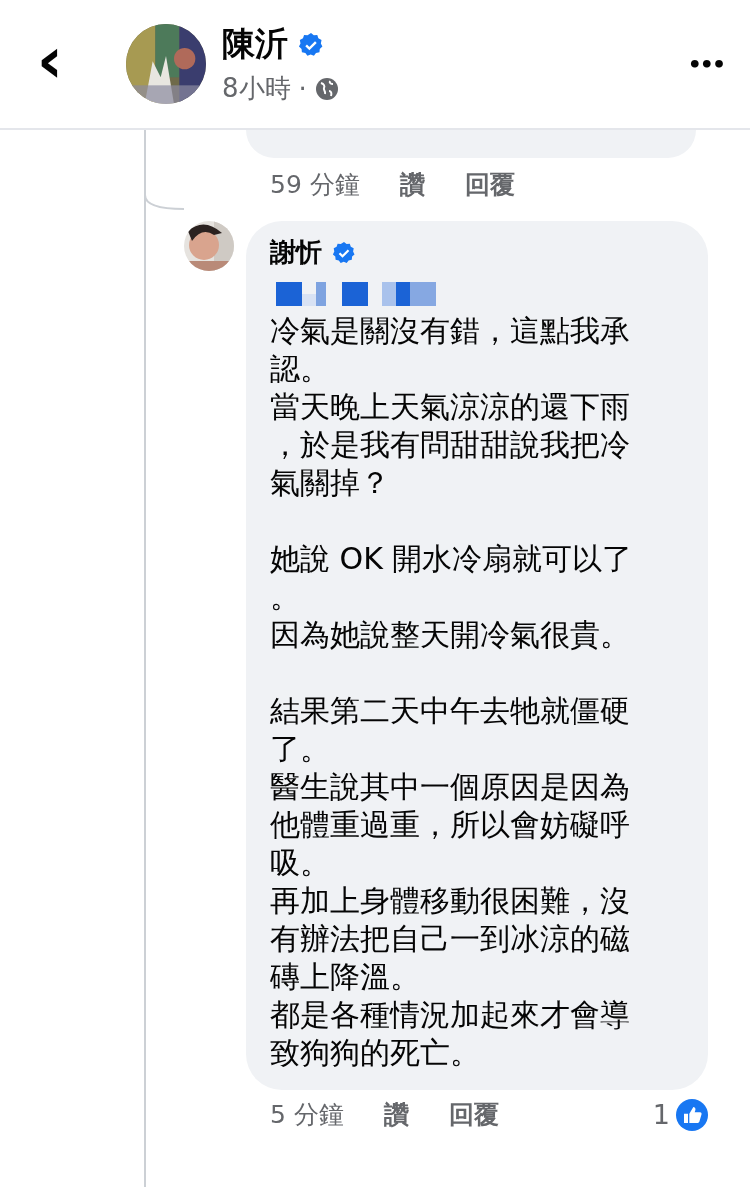 This screenshot has height=1189, width=750. Describe the element at coordinates (450, 635) in the screenshot. I see `comment-text: 因為她說整天開冷氣很貴。` at that location.